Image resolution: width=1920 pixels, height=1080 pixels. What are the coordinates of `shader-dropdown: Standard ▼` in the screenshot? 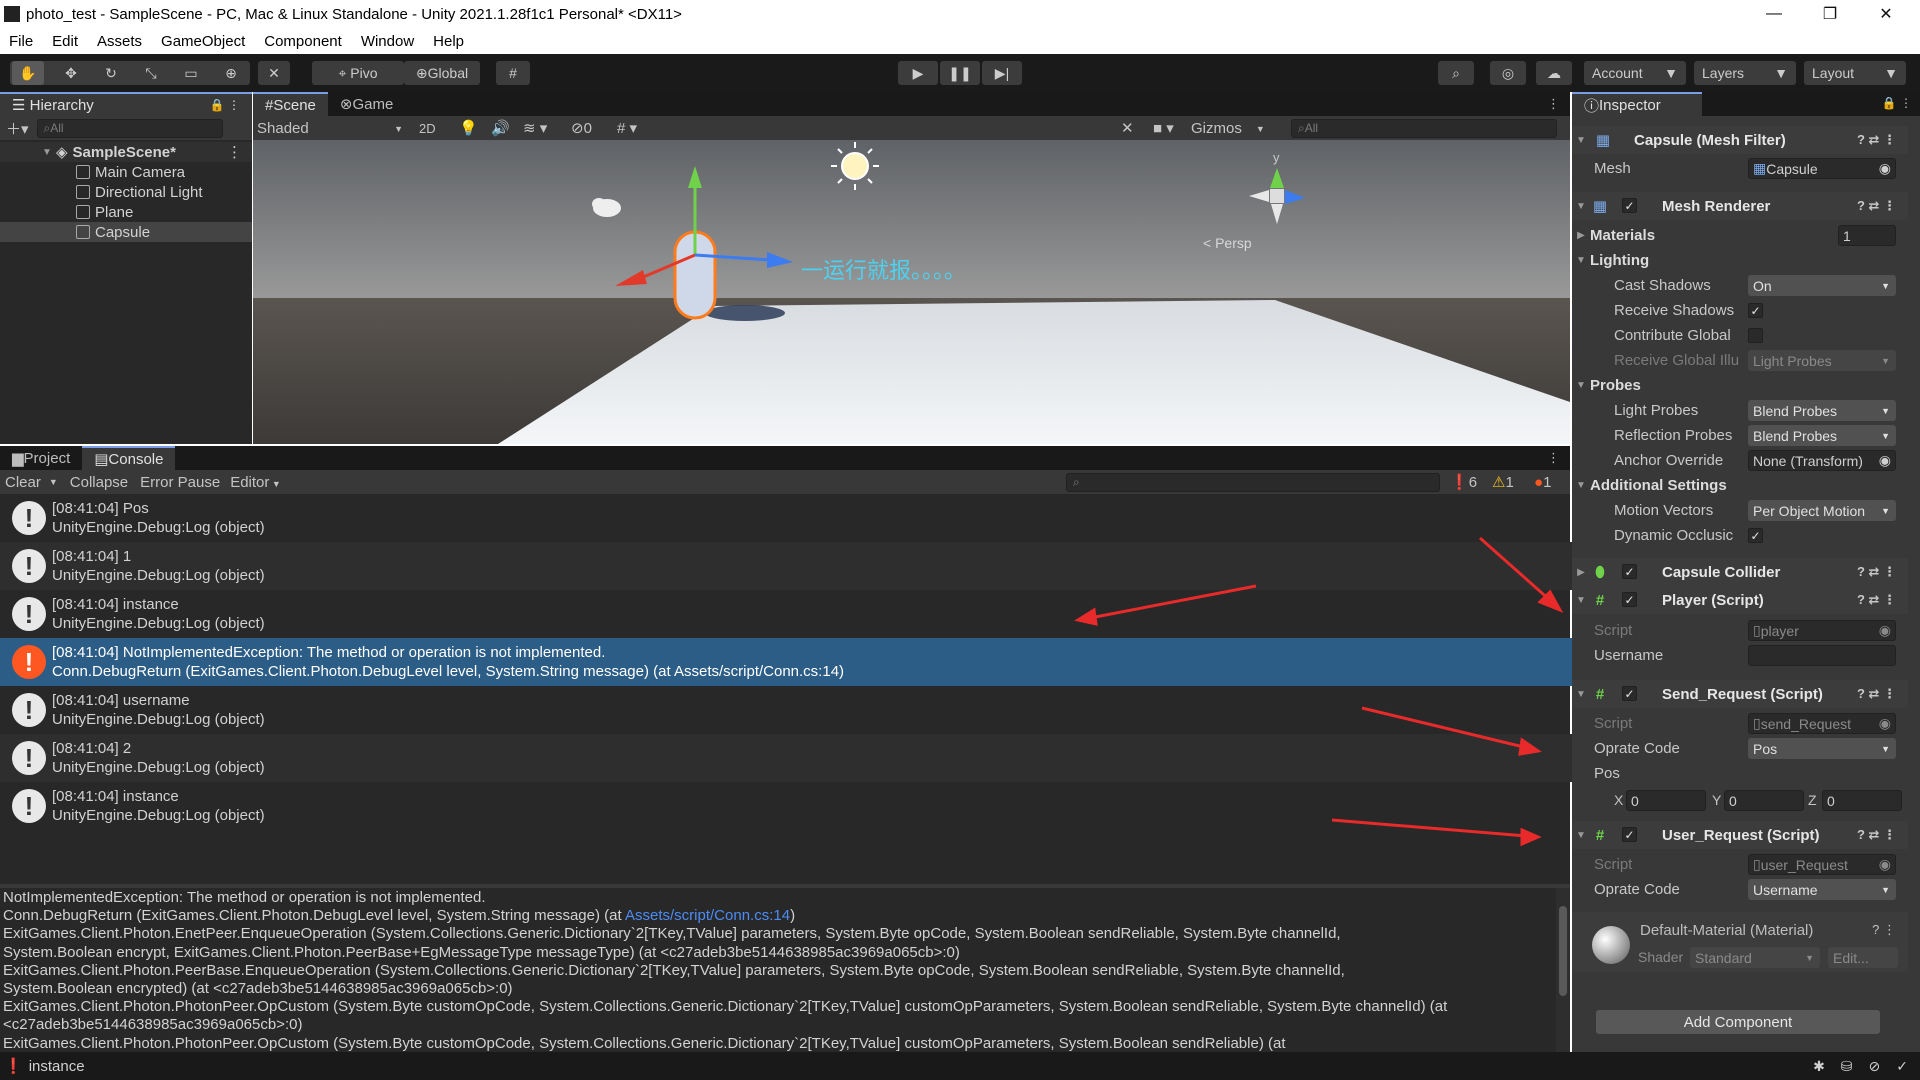 It's located at (1755, 957).